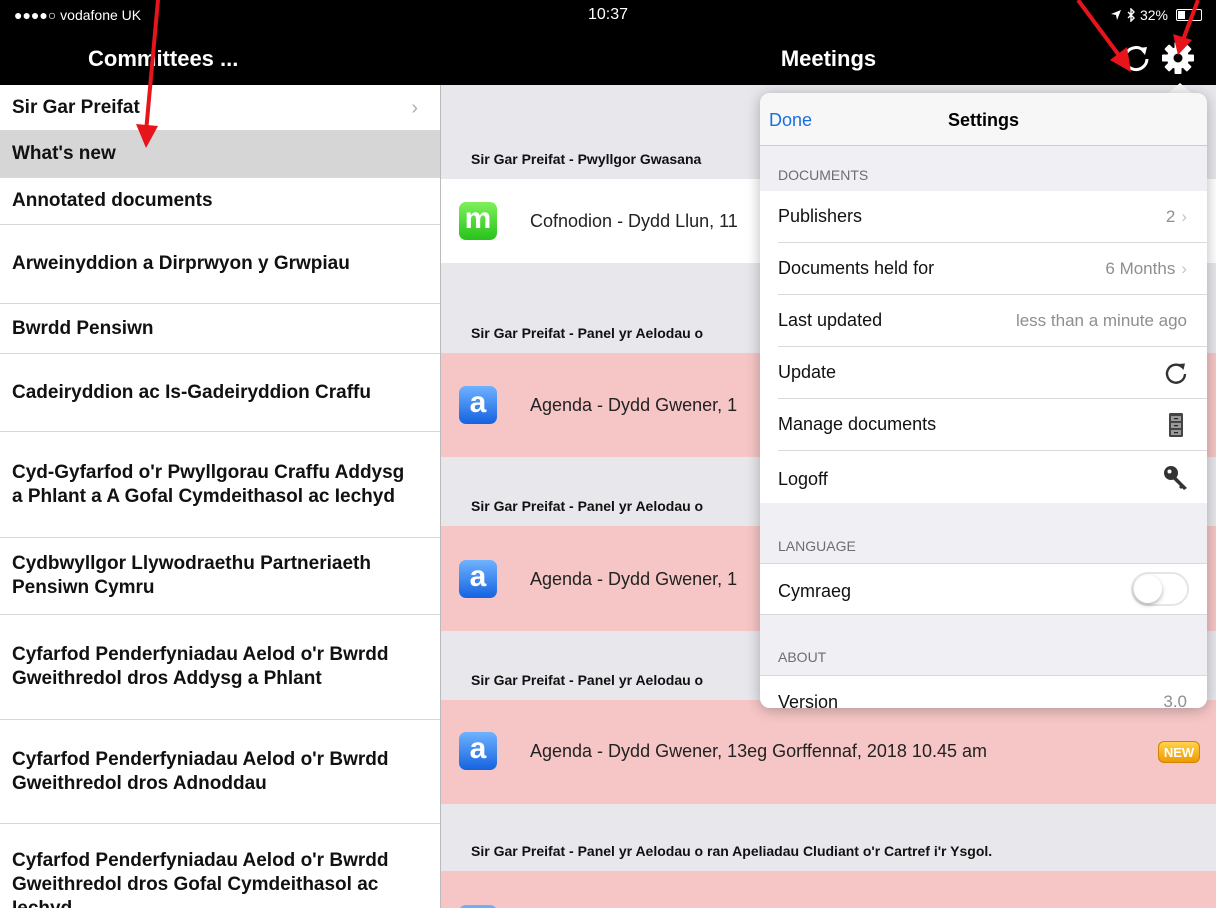 This screenshot has height=908, width=1216. Describe the element at coordinates (823, 175) in the screenshot. I see `documents-group-label: DOCUMENTS` at that location.